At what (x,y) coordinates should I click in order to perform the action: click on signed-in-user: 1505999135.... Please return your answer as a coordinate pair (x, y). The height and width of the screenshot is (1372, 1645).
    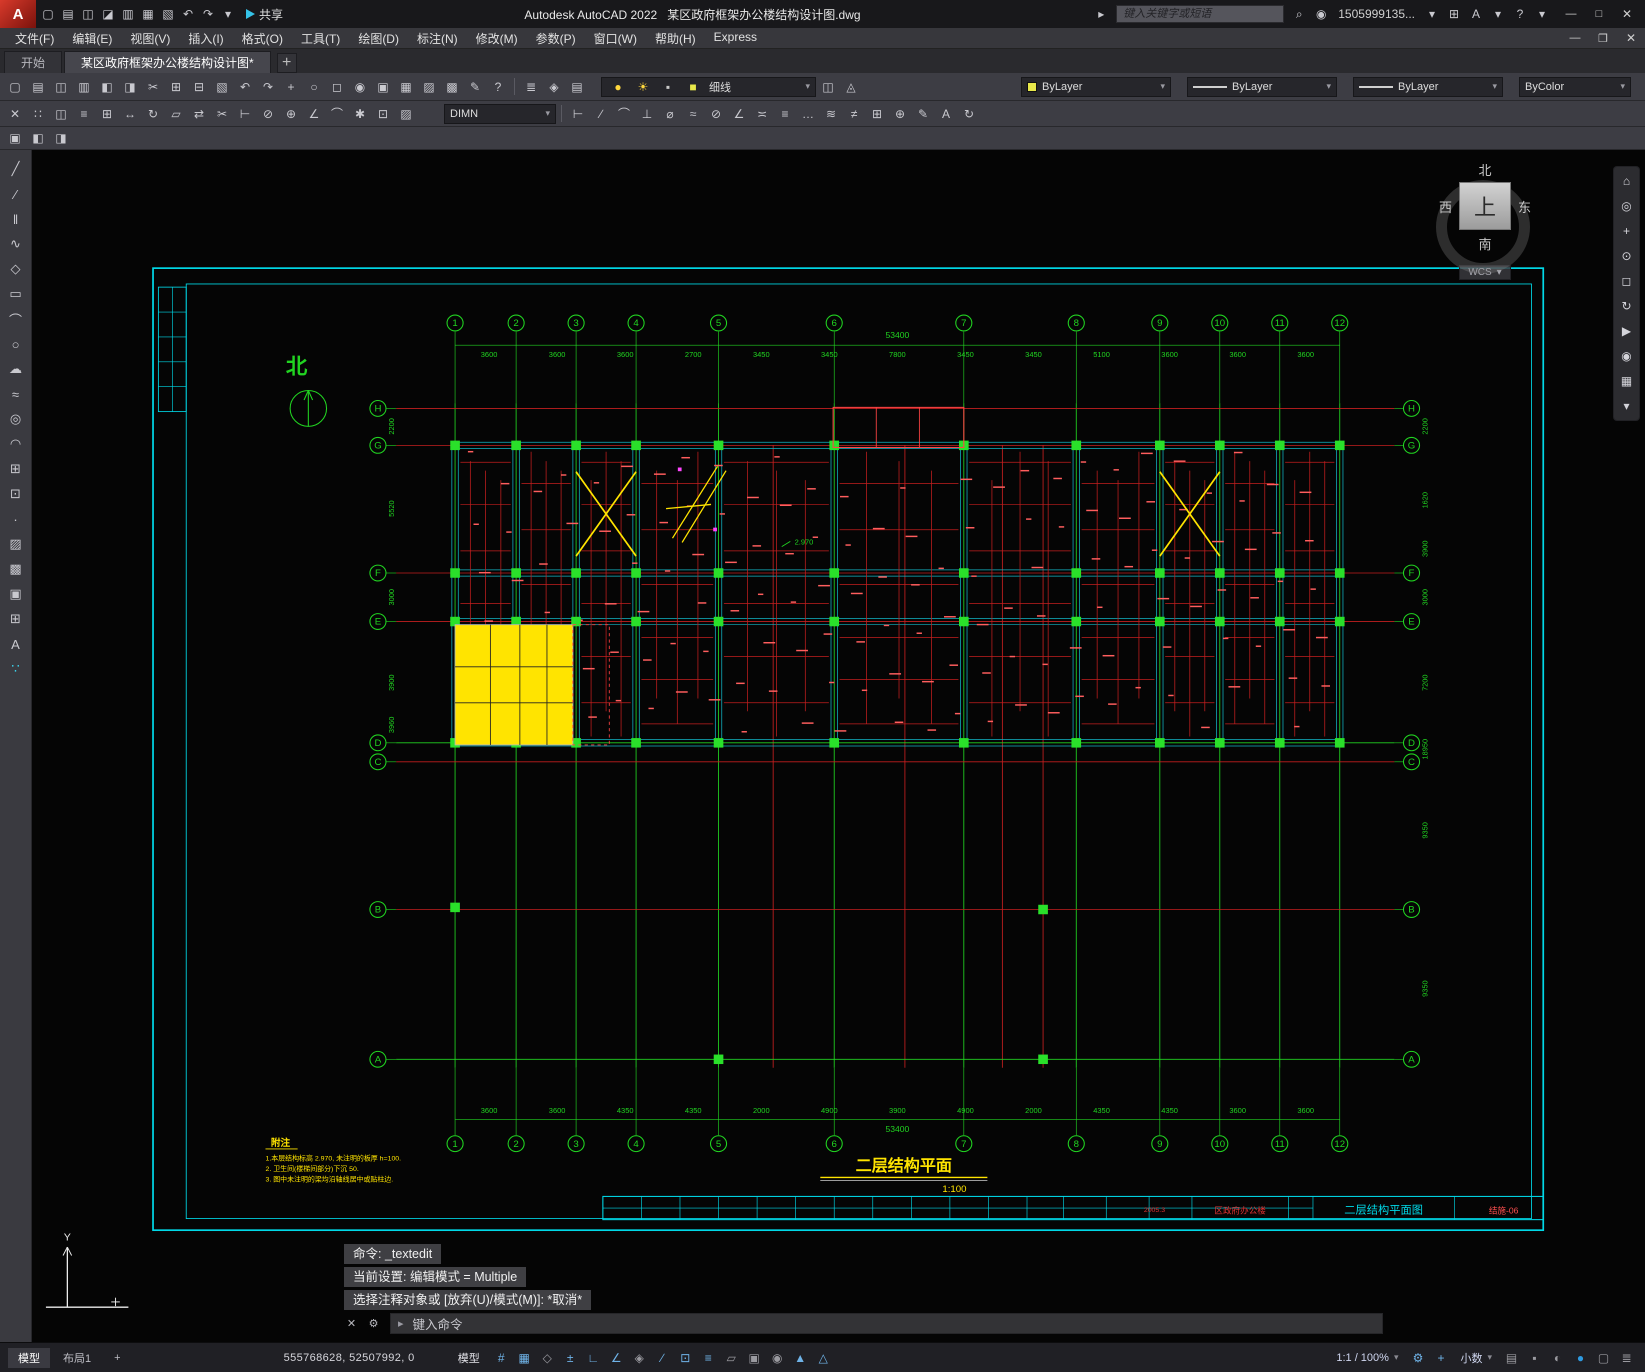
    Looking at the image, I should click on (1376, 14).